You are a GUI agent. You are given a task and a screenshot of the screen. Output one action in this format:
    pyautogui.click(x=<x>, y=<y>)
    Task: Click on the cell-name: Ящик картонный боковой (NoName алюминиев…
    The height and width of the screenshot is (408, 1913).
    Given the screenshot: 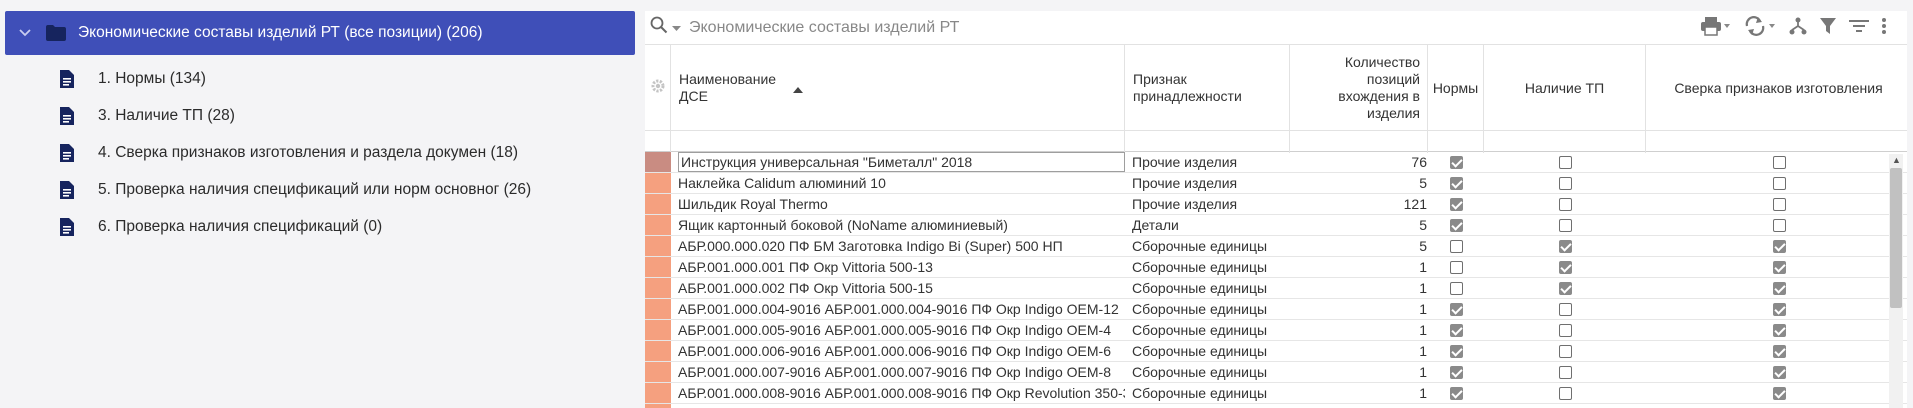 What is the action you would take?
    pyautogui.click(x=901, y=225)
    